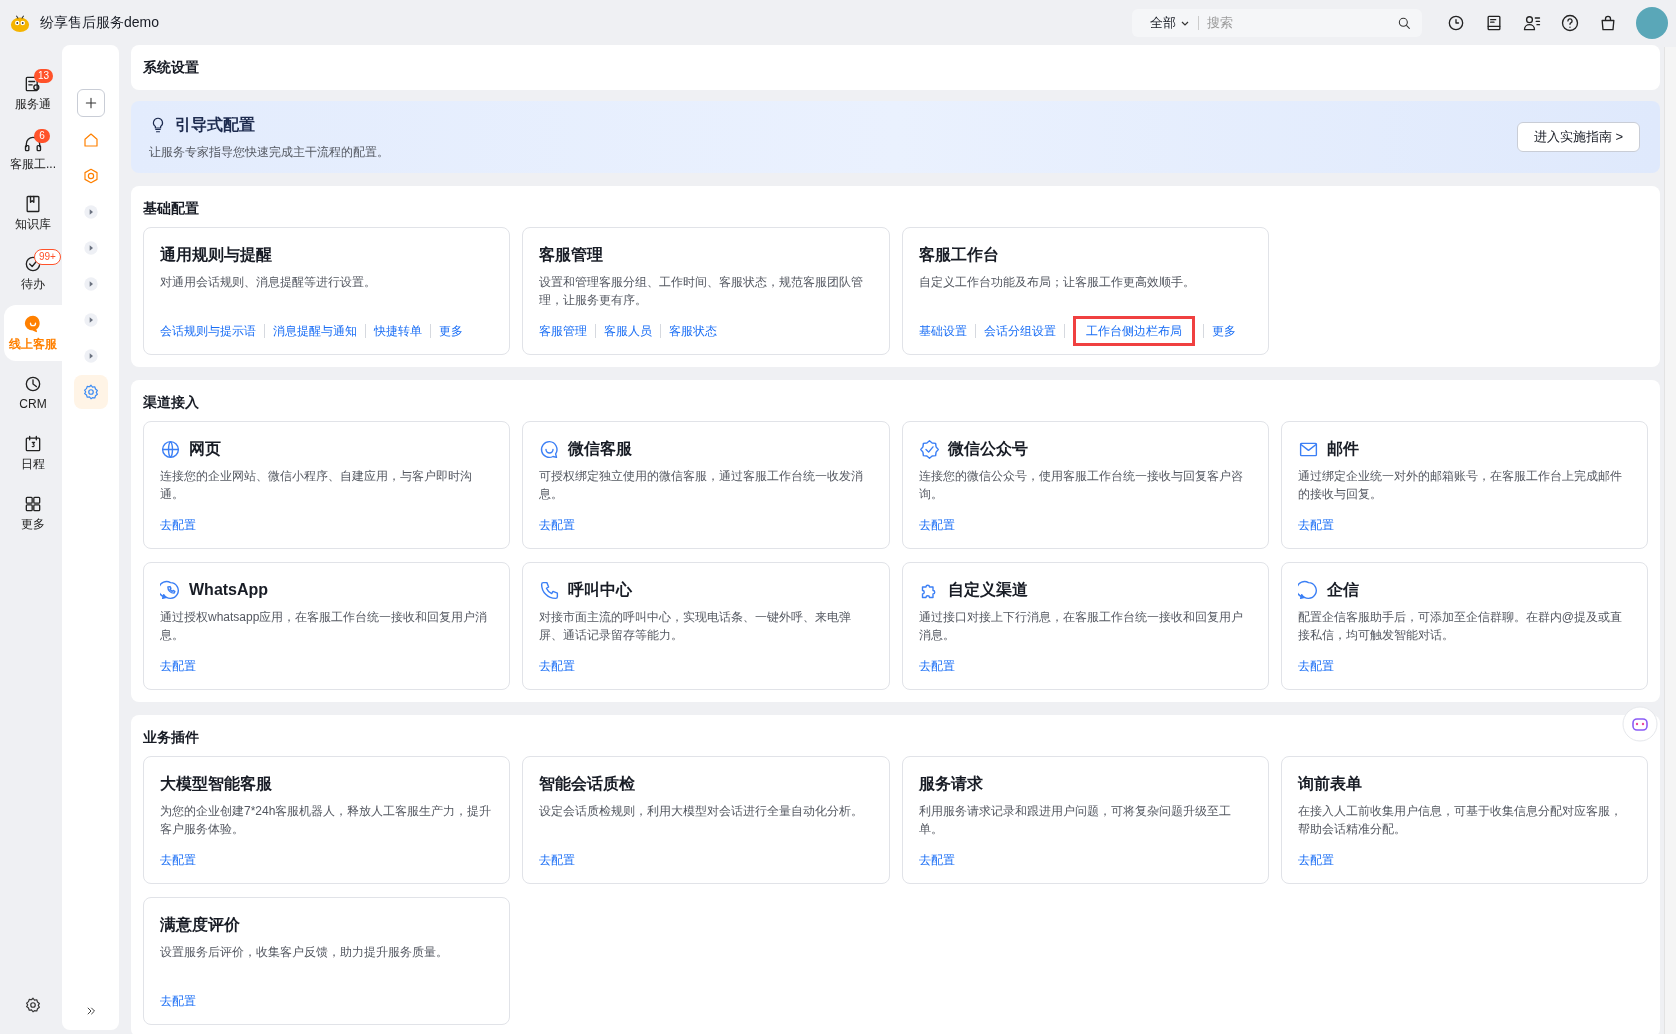 The image size is (1676, 1034). Describe the element at coordinates (1640, 724) in the screenshot. I see `robot-icon` at that location.